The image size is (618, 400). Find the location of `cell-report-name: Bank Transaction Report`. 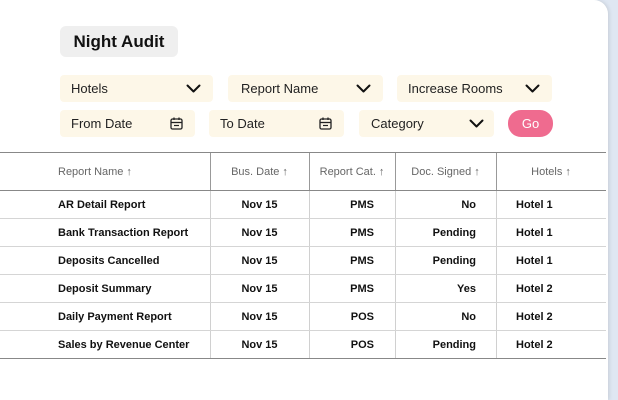

cell-report-name: Bank Transaction Report is located at coordinates (123, 232).